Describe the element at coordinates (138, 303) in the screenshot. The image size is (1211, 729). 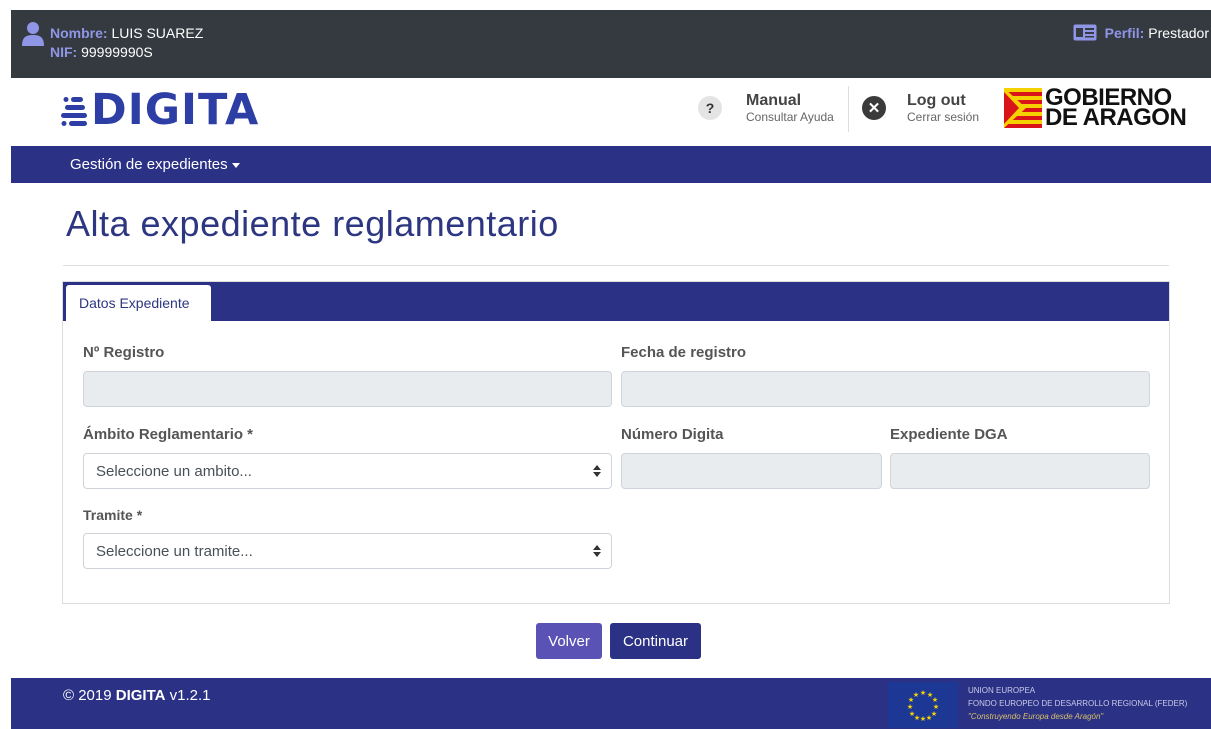
I see `tab-datos-expediente: Datos Expediente` at that location.